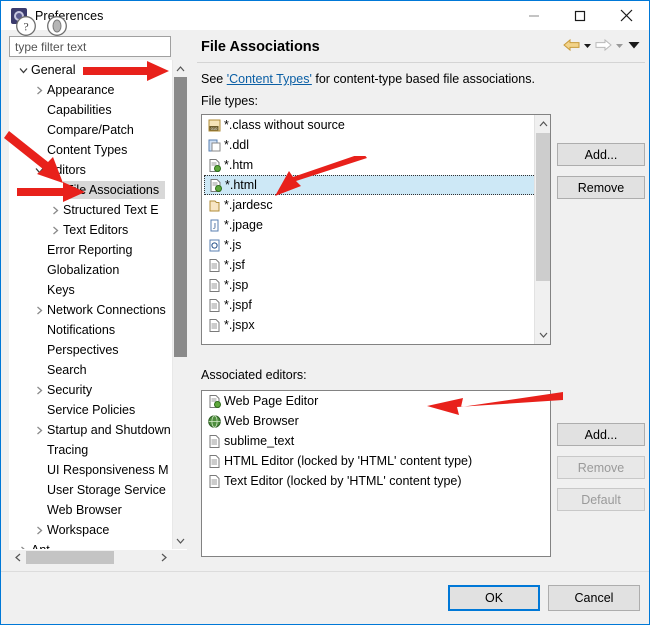 The height and width of the screenshot is (625, 650). I want to click on file-type-row: *.jspx, so click(376, 325).